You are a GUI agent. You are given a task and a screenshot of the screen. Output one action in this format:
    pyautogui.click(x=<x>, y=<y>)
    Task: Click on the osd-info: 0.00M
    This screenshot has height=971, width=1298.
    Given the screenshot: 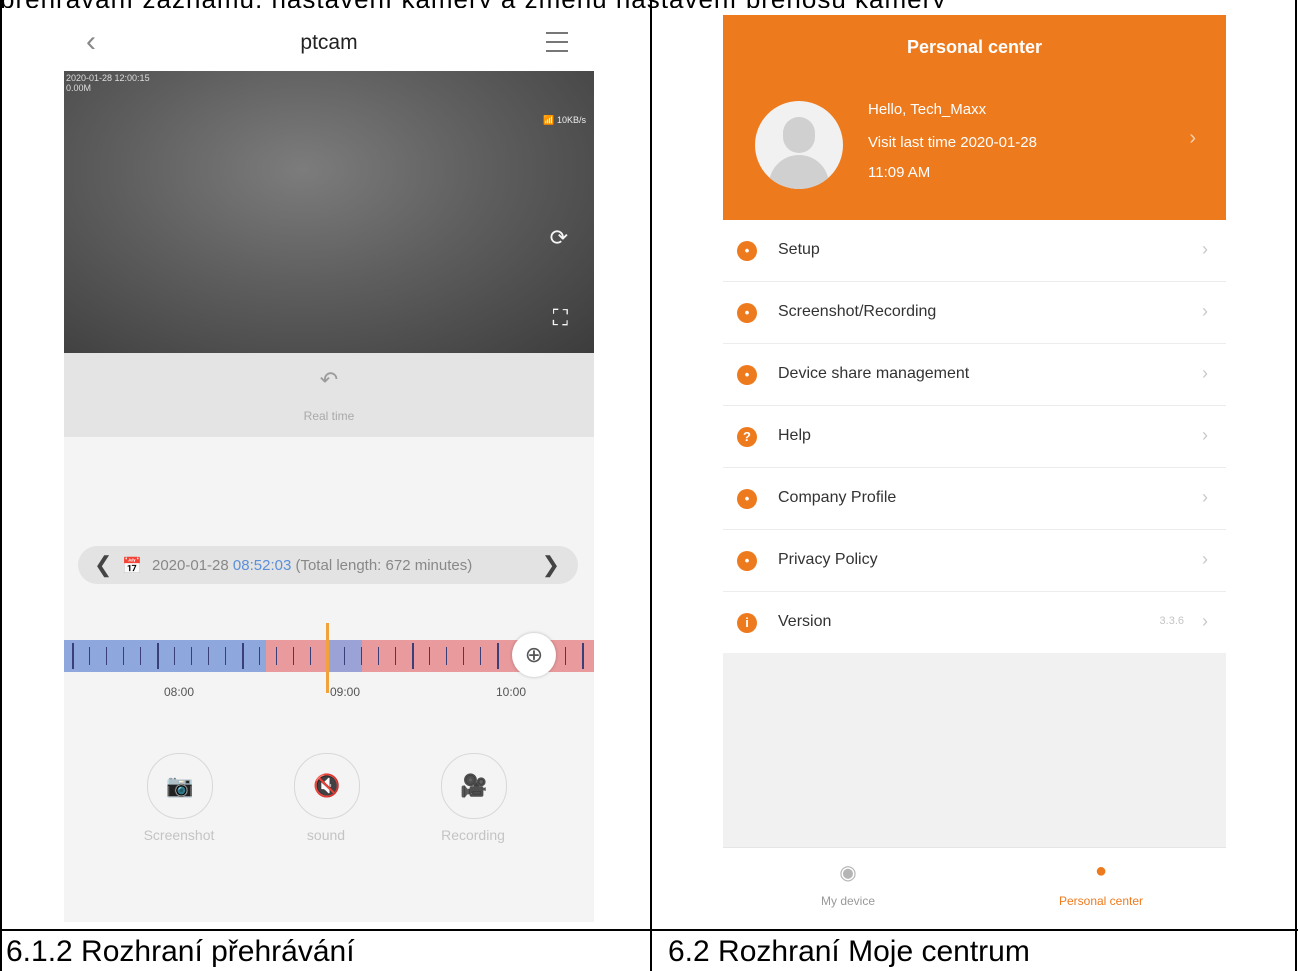 What is the action you would take?
    pyautogui.click(x=79, y=88)
    